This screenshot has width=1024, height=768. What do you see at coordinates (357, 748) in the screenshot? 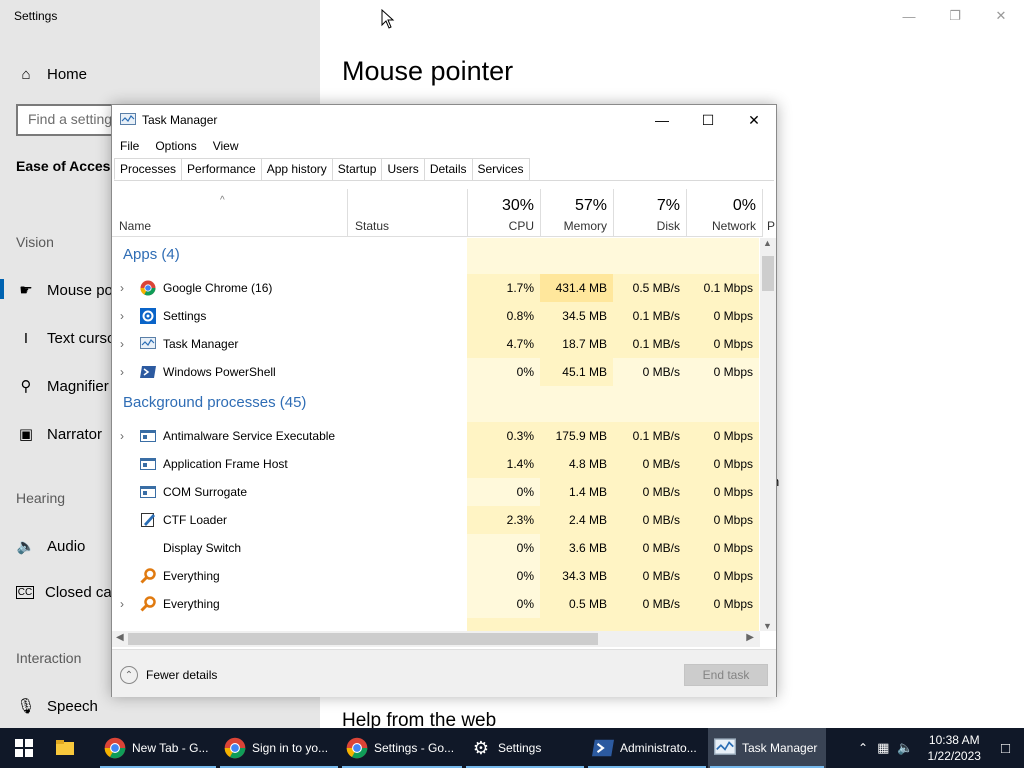
I see `chrome-icon` at bounding box center [357, 748].